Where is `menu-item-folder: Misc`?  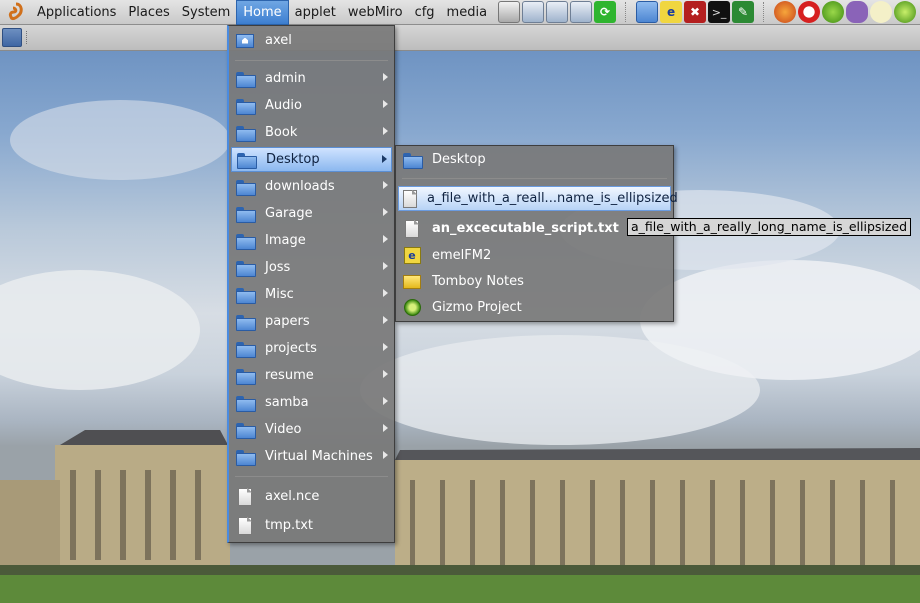
menu-item-folder: Misc is located at coordinates (311, 294).